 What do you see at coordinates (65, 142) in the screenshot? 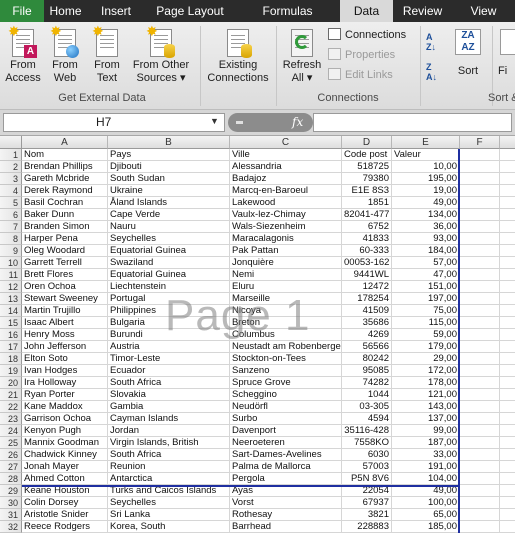
I see `column-header-a: A` at bounding box center [65, 142].